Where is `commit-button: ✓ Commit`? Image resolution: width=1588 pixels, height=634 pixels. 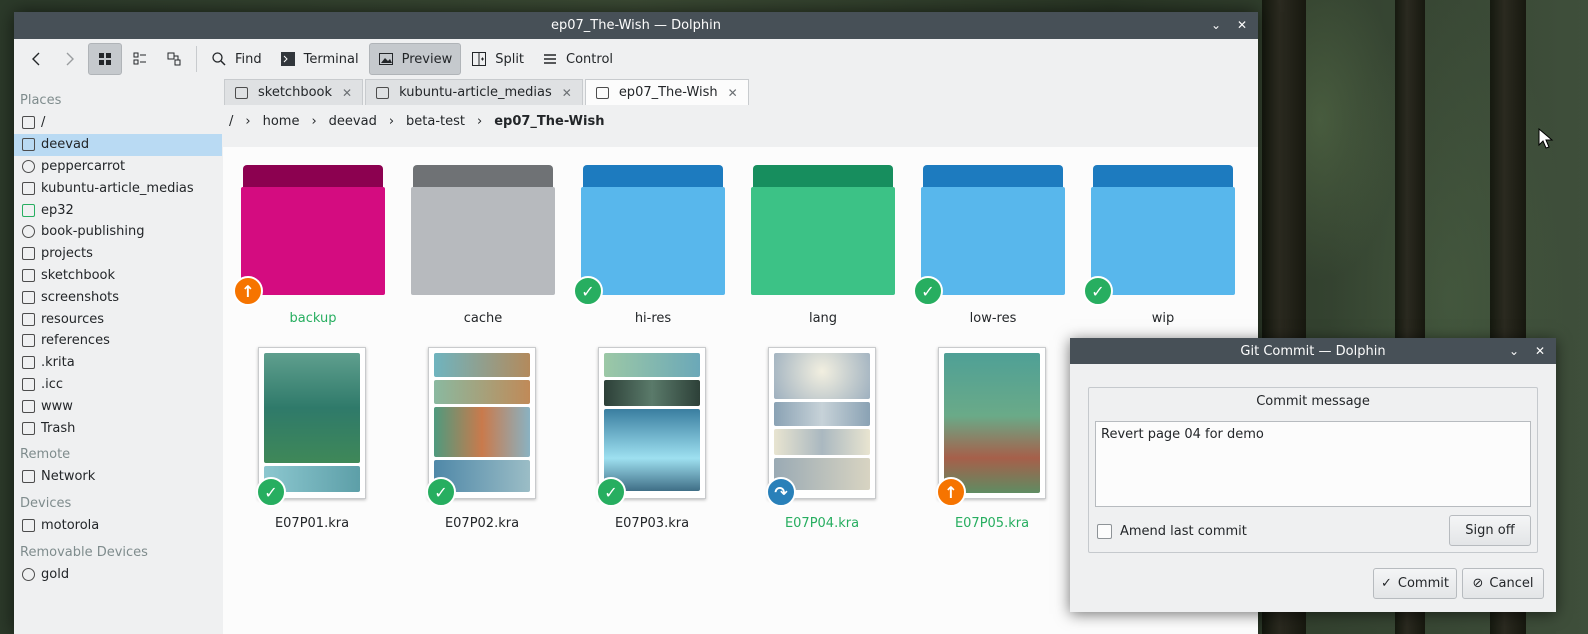 commit-button: ✓ Commit is located at coordinates (1415, 583).